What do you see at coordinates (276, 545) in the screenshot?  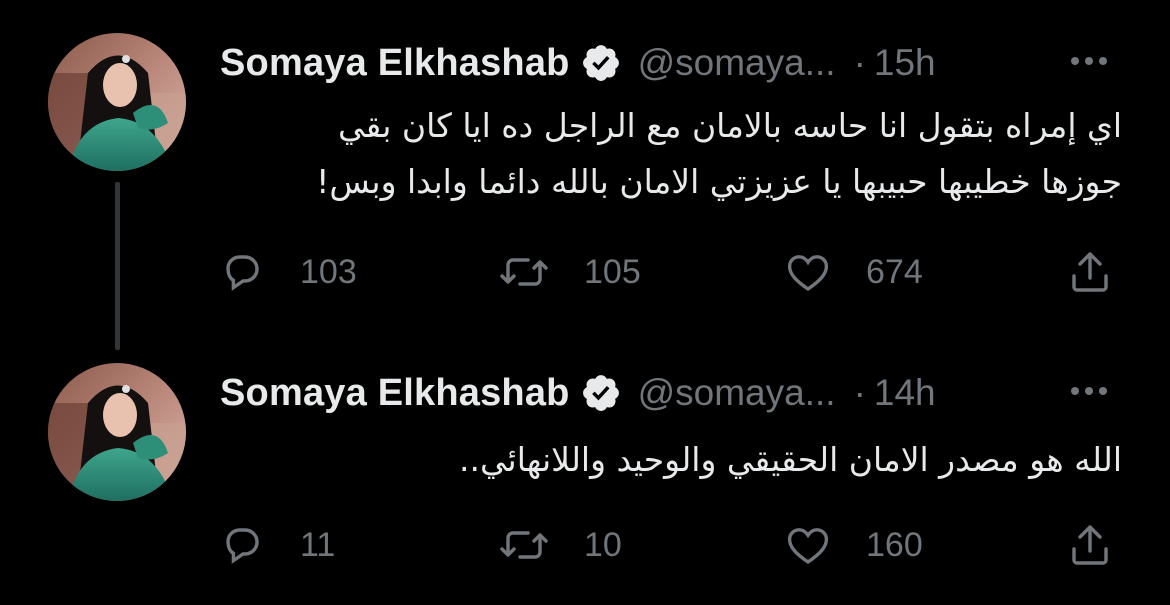 I see `reply-button: 11` at bounding box center [276, 545].